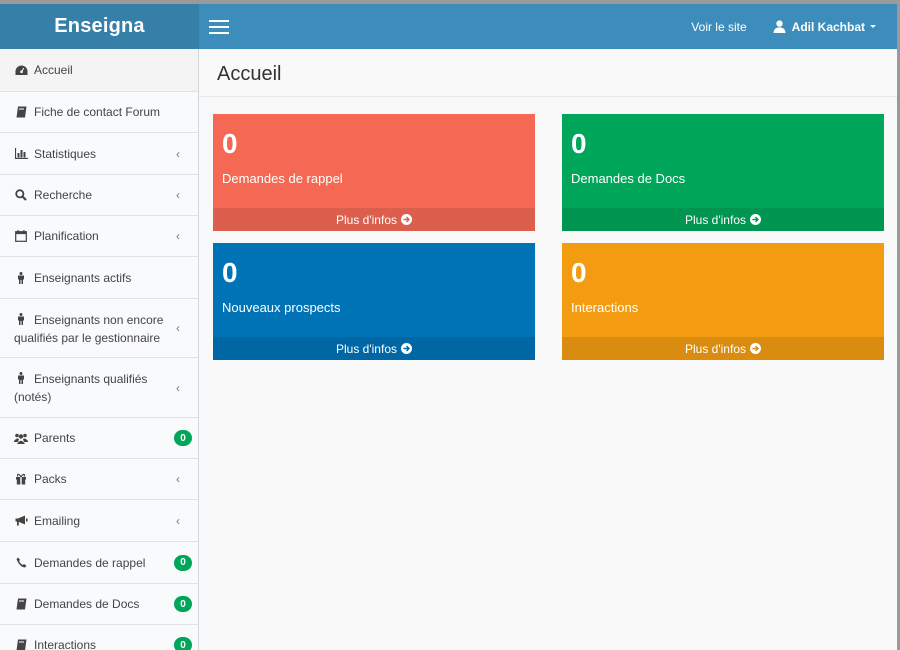  Describe the element at coordinates (21, 479) in the screenshot. I see `gift-icon` at that location.